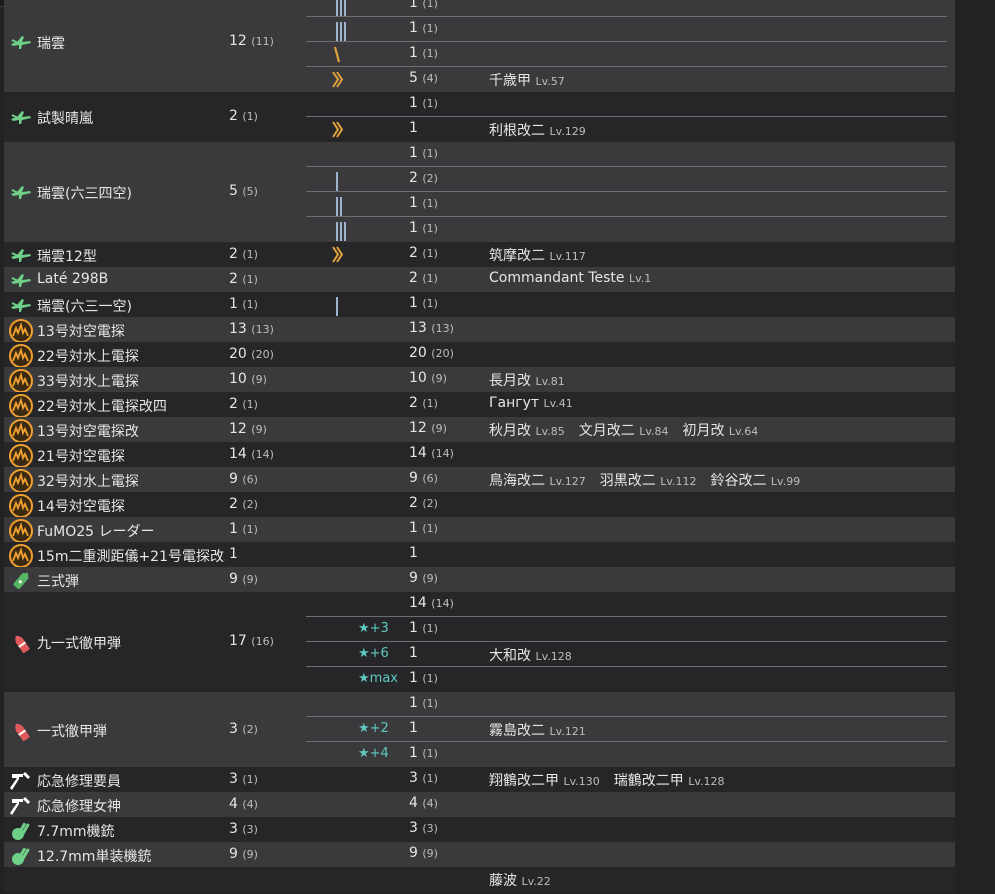  I want to click on equipment-group: 三式弾 9 (9) 9 (9), so click(479, 579).